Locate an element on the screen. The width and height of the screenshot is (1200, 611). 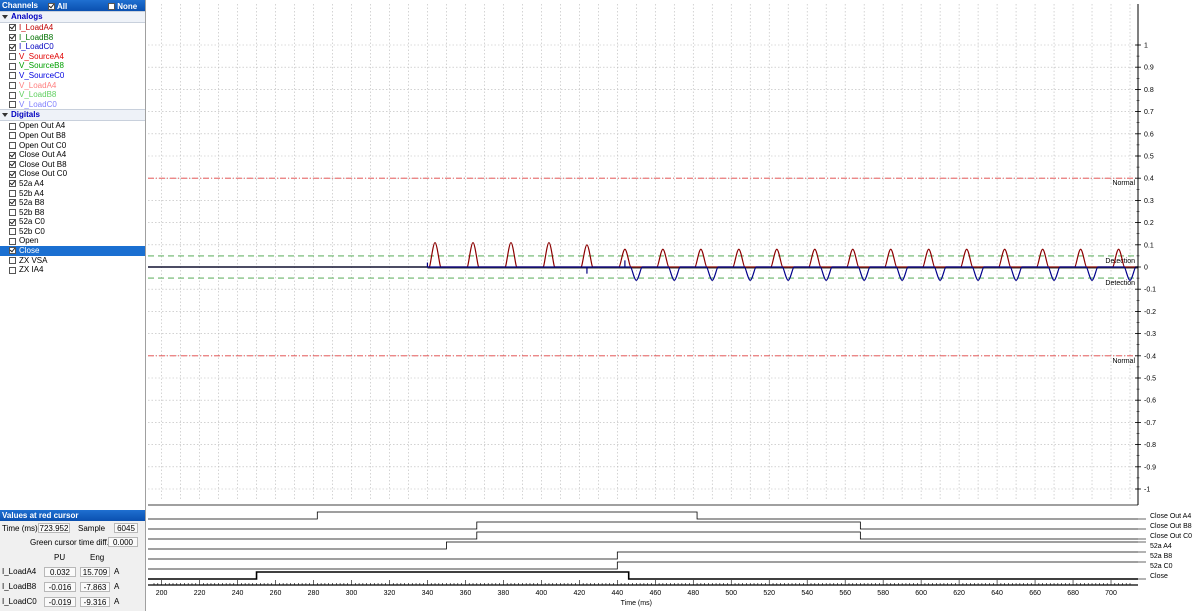
digitals-channel-item: 52a C0 is located at coordinates (72, 222).